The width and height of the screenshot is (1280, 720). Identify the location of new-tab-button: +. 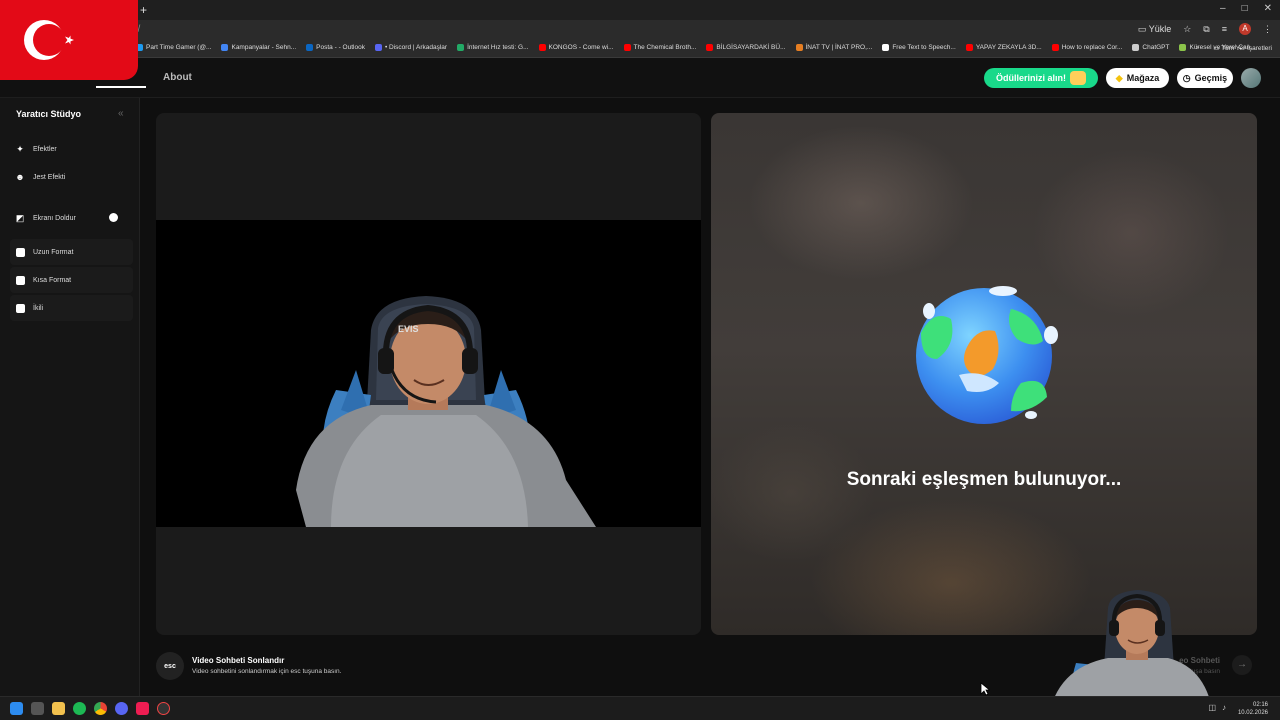
(143, 10).